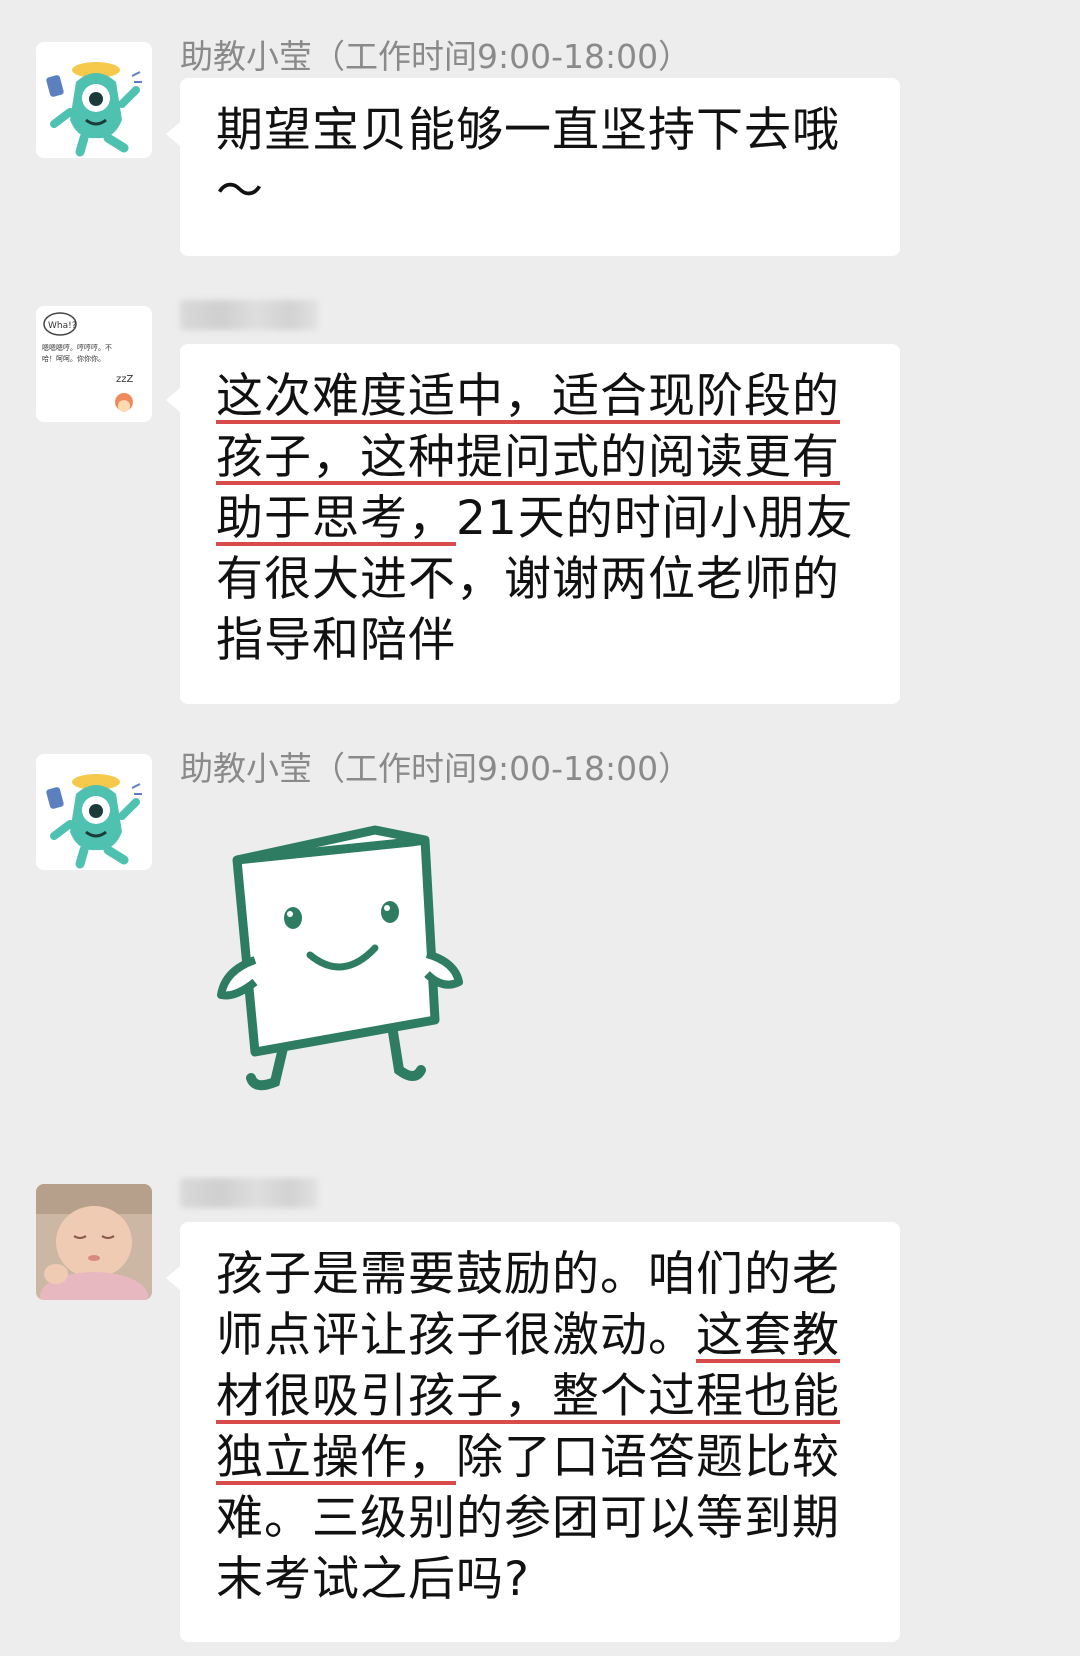 This screenshot has height=1656, width=1080. Describe the element at coordinates (62, 326) in the screenshot. I see `doodle-bubble-text: Wha!?` at that location.